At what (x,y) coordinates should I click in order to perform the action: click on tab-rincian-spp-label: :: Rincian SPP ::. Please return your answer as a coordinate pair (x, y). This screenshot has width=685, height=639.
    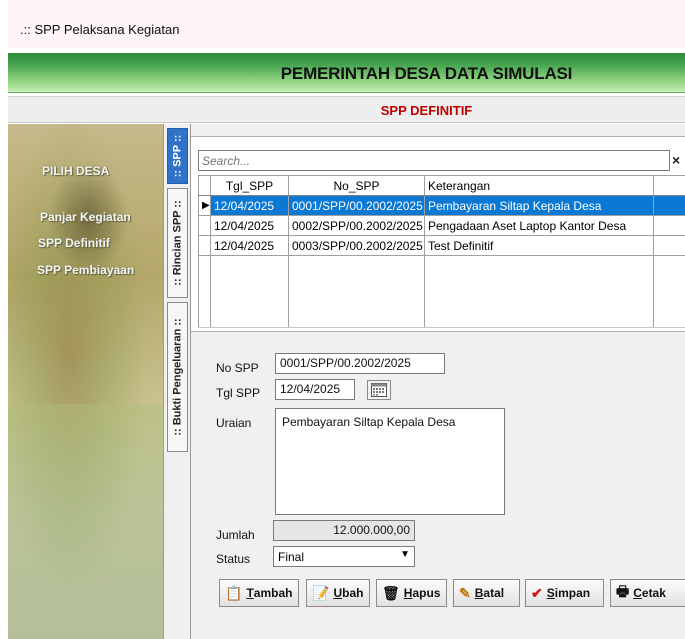
    Looking at the image, I should click on (177, 243).